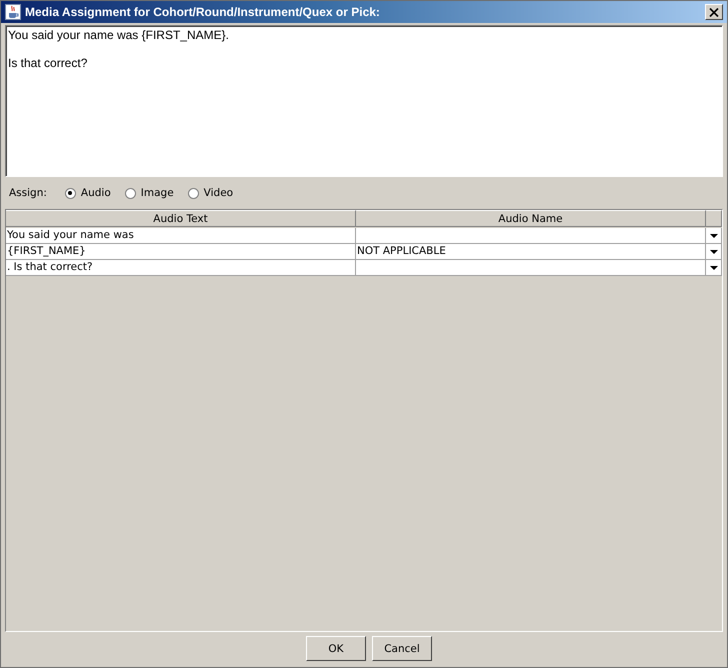  I want to click on column-header: Audio Text, so click(181, 218).